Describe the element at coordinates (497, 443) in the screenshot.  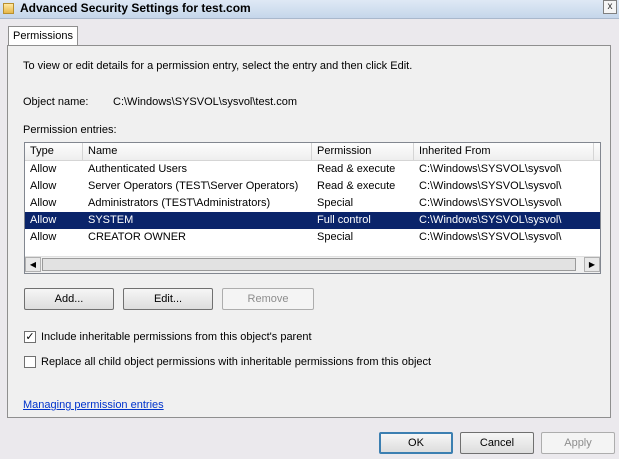
I see `cancel-button: Cancel` at that location.